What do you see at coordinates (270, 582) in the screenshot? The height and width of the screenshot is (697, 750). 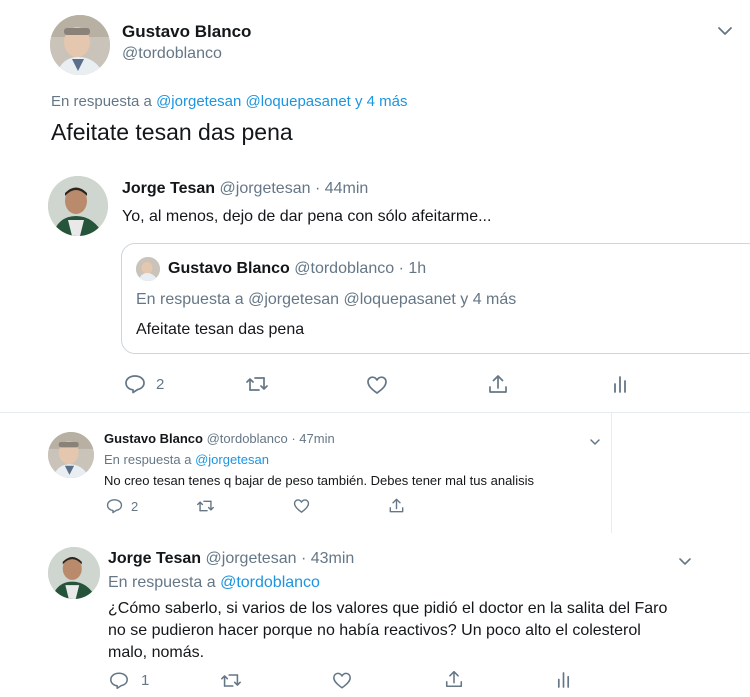 I see `reply-mentions: @tordoblanco` at bounding box center [270, 582].